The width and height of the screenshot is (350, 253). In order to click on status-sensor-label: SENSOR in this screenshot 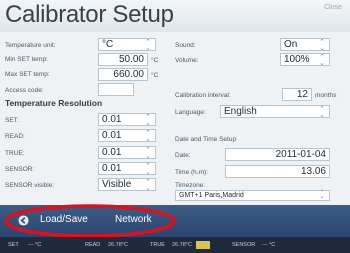, I will do `click(244, 245)`.